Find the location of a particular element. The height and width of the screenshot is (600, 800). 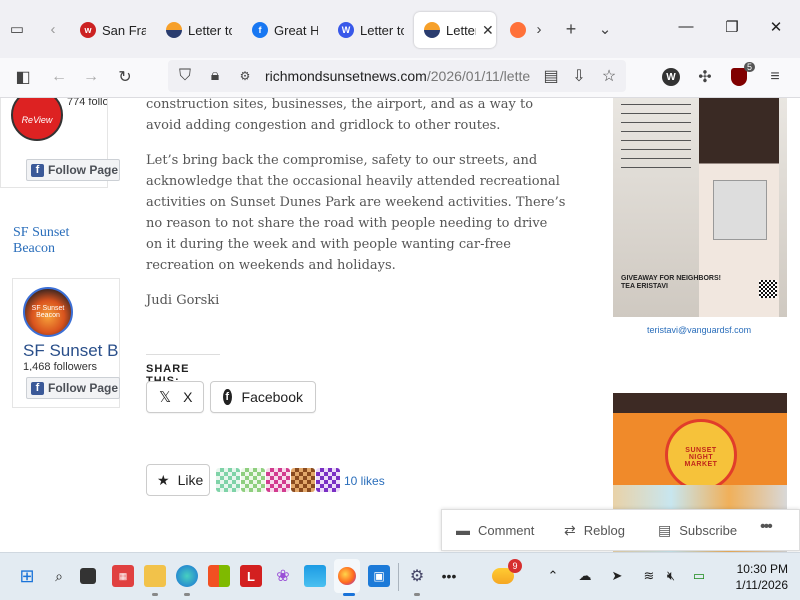

wordpress-action-bar: ▬ Comment ⇄ Reblog ▤ Subscribe ••• is located at coordinates (620, 530).